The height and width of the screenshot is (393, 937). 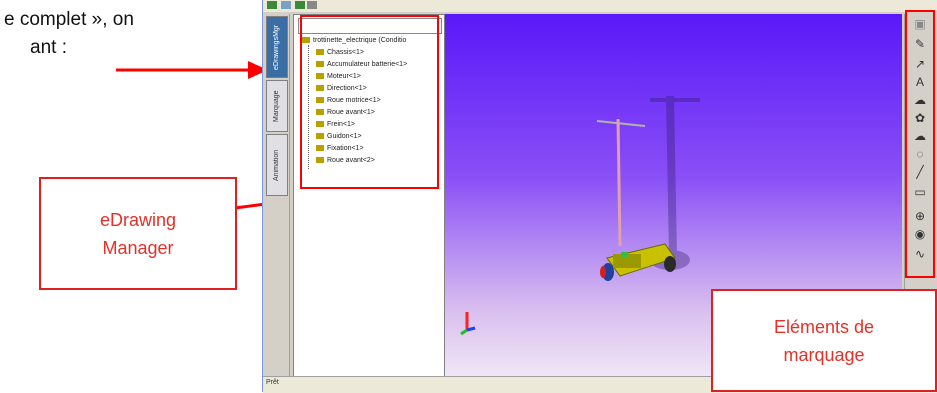 I want to click on back-icon, so click(x=272, y=5).